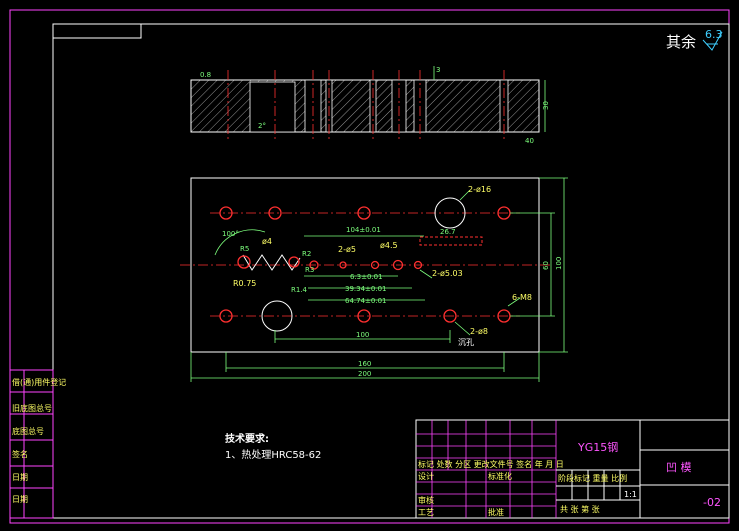  What do you see at coordinates (389, 245) in the screenshot?
I see `label-punch-hole: ø4.5` at bounding box center [389, 245].